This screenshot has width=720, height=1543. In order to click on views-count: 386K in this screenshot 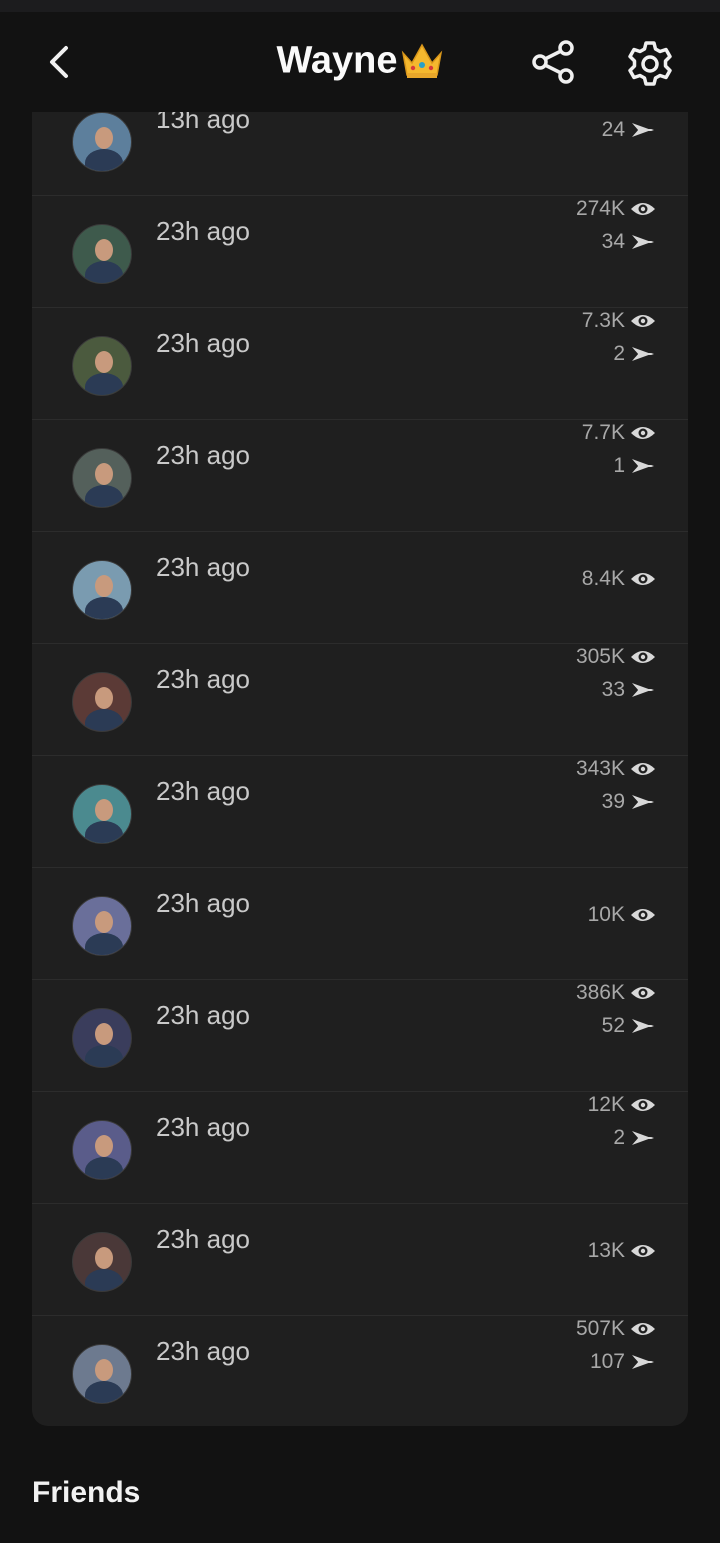, I will do `click(616, 993)`.